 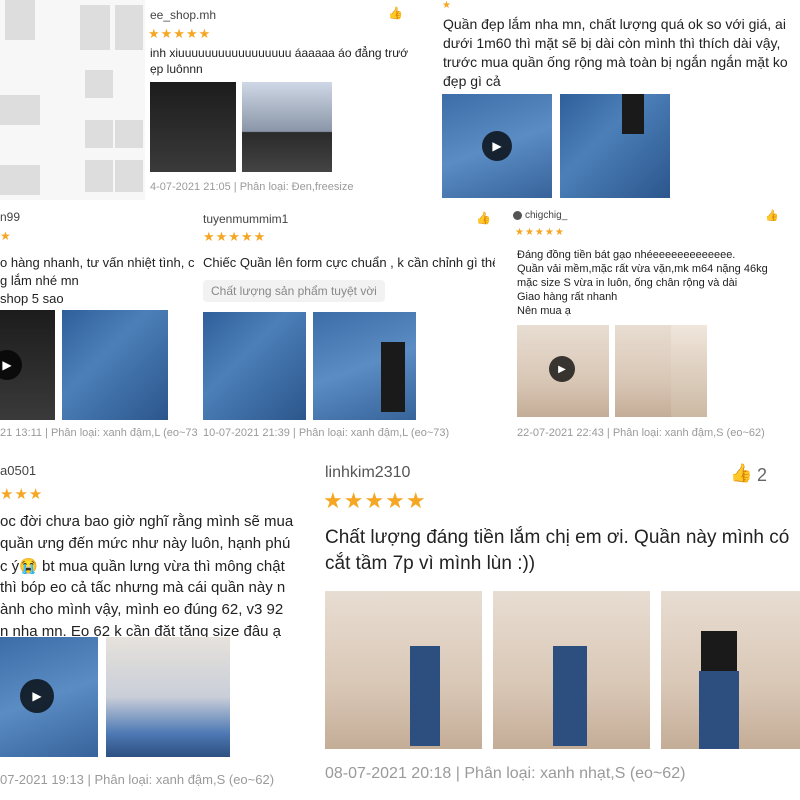 What do you see at coordinates (367, 473) in the screenshot?
I see `reviewer-name: linhkim2310` at bounding box center [367, 473].